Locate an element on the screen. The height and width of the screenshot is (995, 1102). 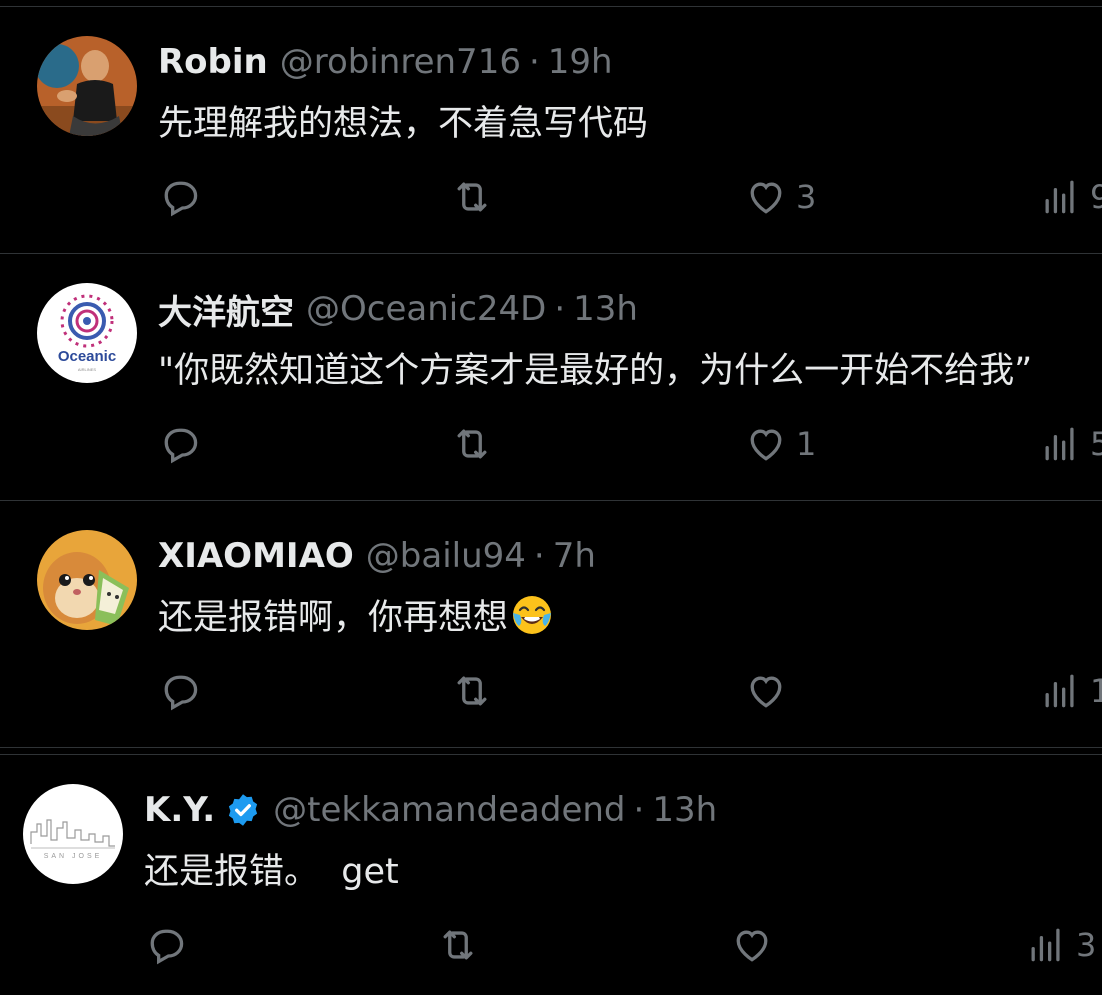
like-count: 1 is located at coordinates (806, 444).